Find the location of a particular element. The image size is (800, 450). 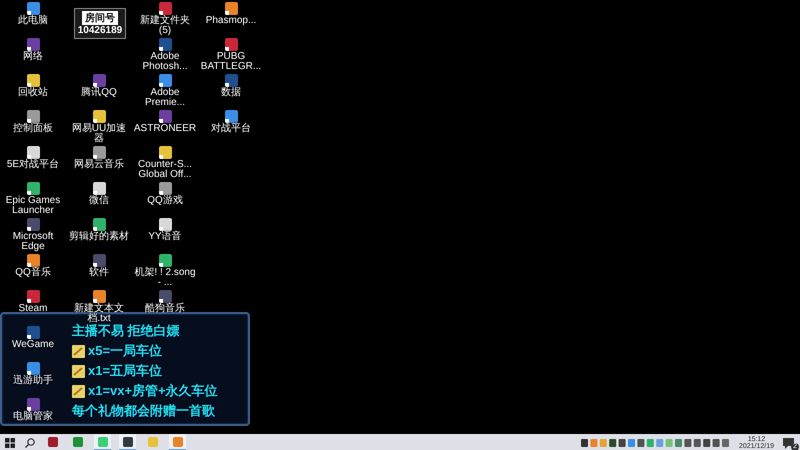

icon-label: 电脑管家 is located at coordinates (33, 417).